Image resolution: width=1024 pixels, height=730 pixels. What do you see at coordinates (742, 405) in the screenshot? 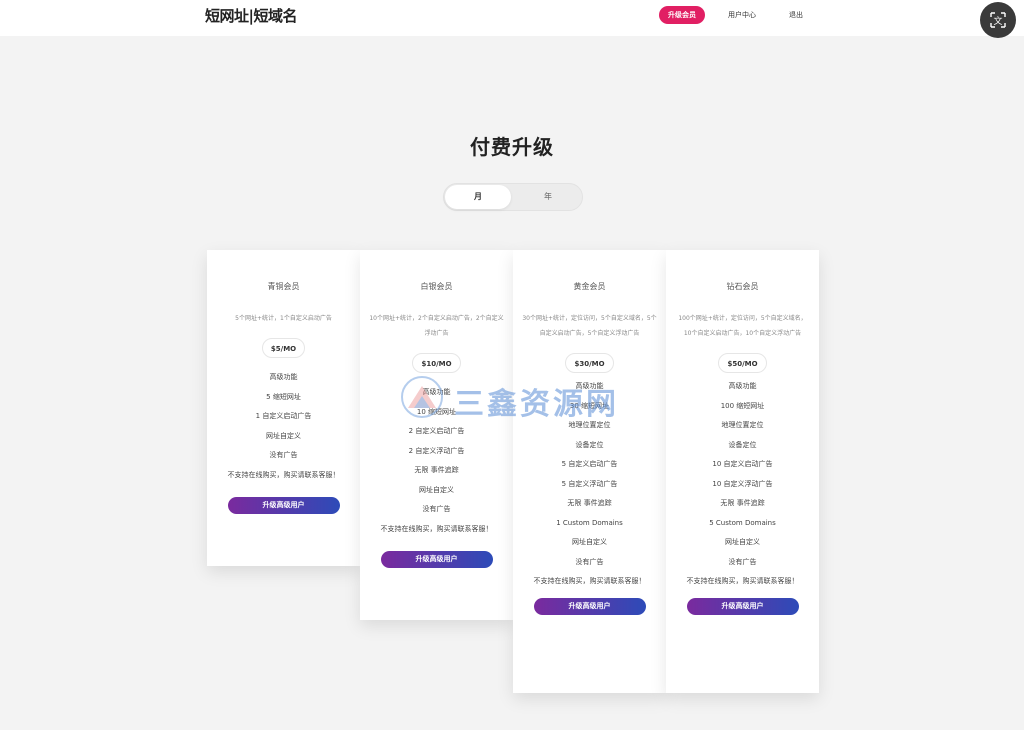
I see `feature-item: 100 缩短网址` at bounding box center [742, 405].